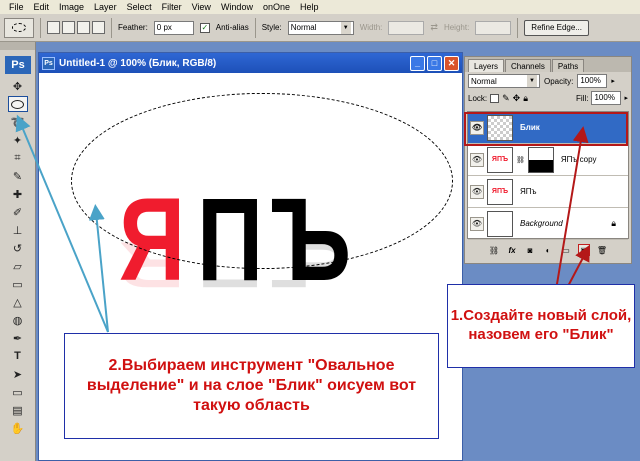 This screenshot has width=640, height=461. I want to click on blend-mode-value: Normal, so click(484, 81).